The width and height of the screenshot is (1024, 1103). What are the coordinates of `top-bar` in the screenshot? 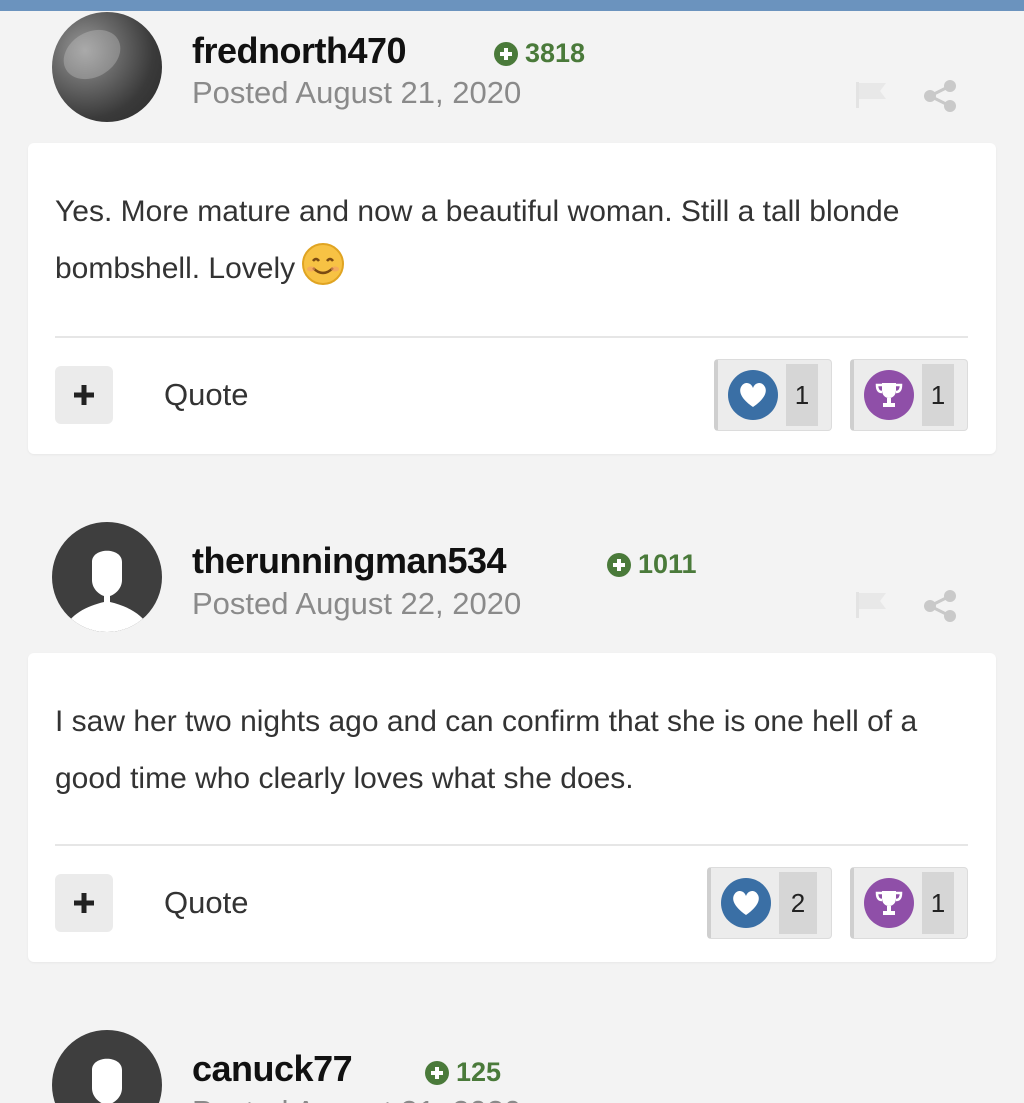 It's located at (512, 5).